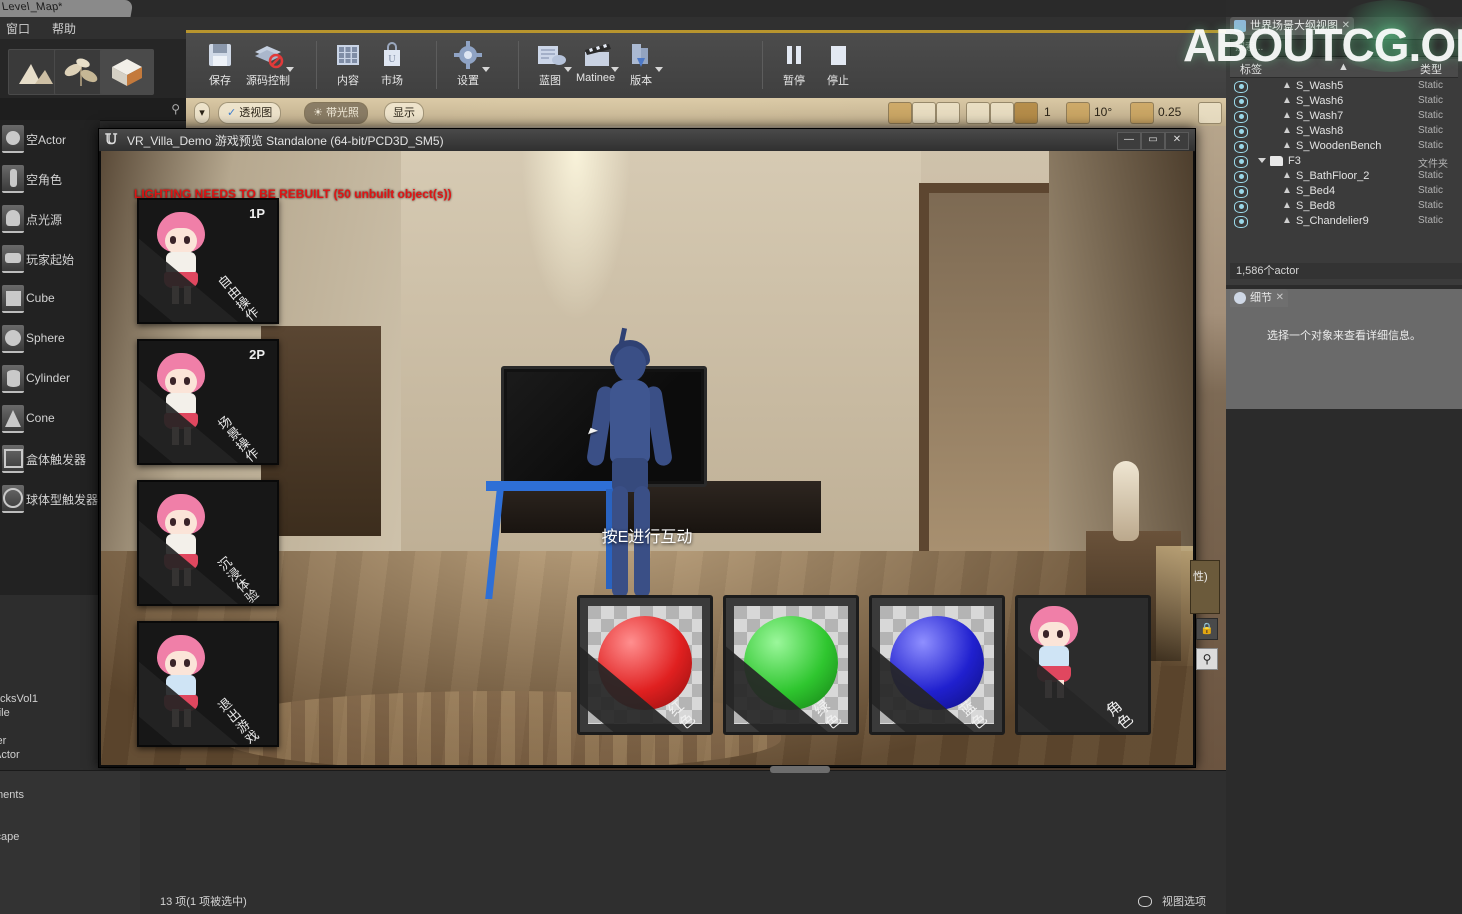 This screenshot has height=914, width=1462. I want to click on content-icon, so click(348, 55).